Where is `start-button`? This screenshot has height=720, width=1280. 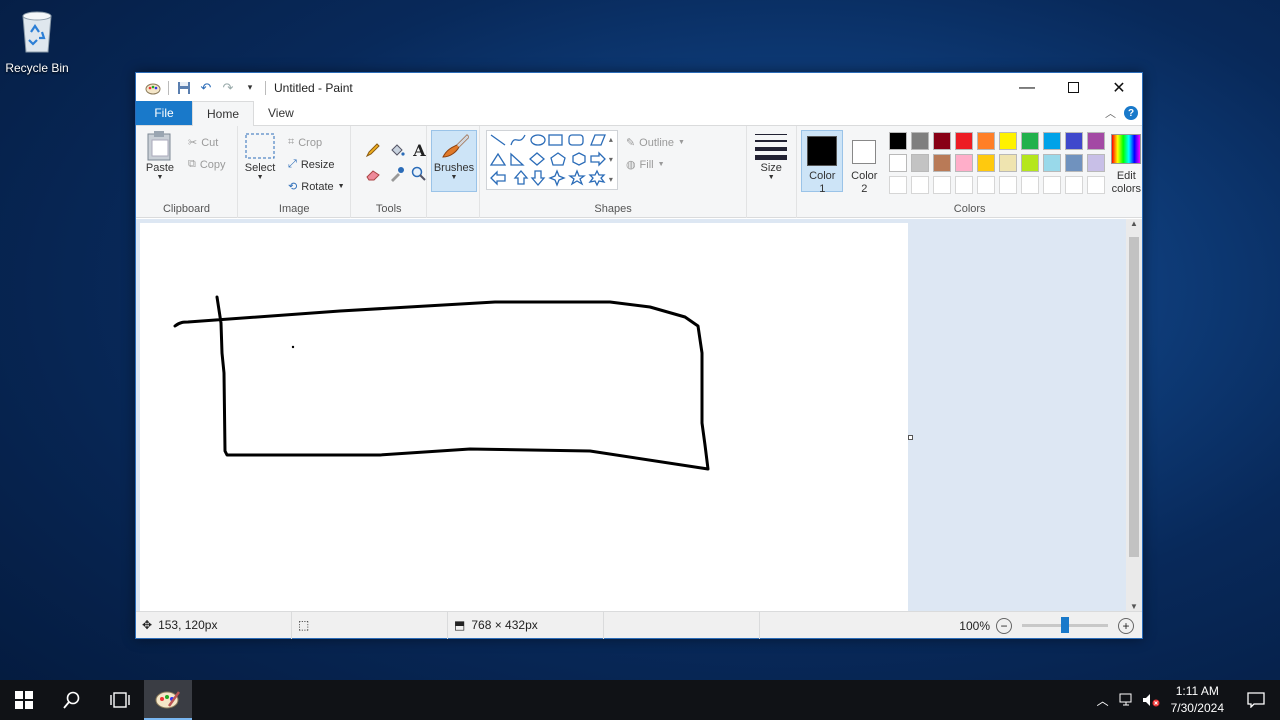
start-button is located at coordinates (24, 700).